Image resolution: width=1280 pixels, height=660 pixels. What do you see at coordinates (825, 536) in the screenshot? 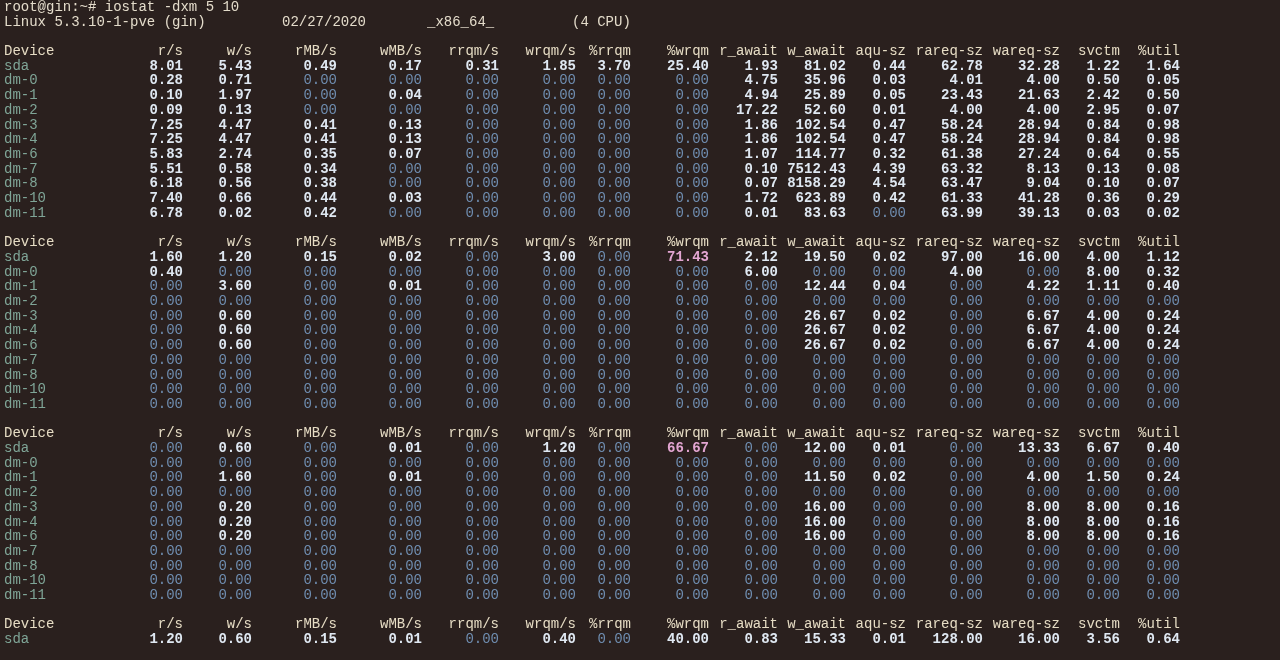
I see `table-cell: 16.00` at bounding box center [825, 536].